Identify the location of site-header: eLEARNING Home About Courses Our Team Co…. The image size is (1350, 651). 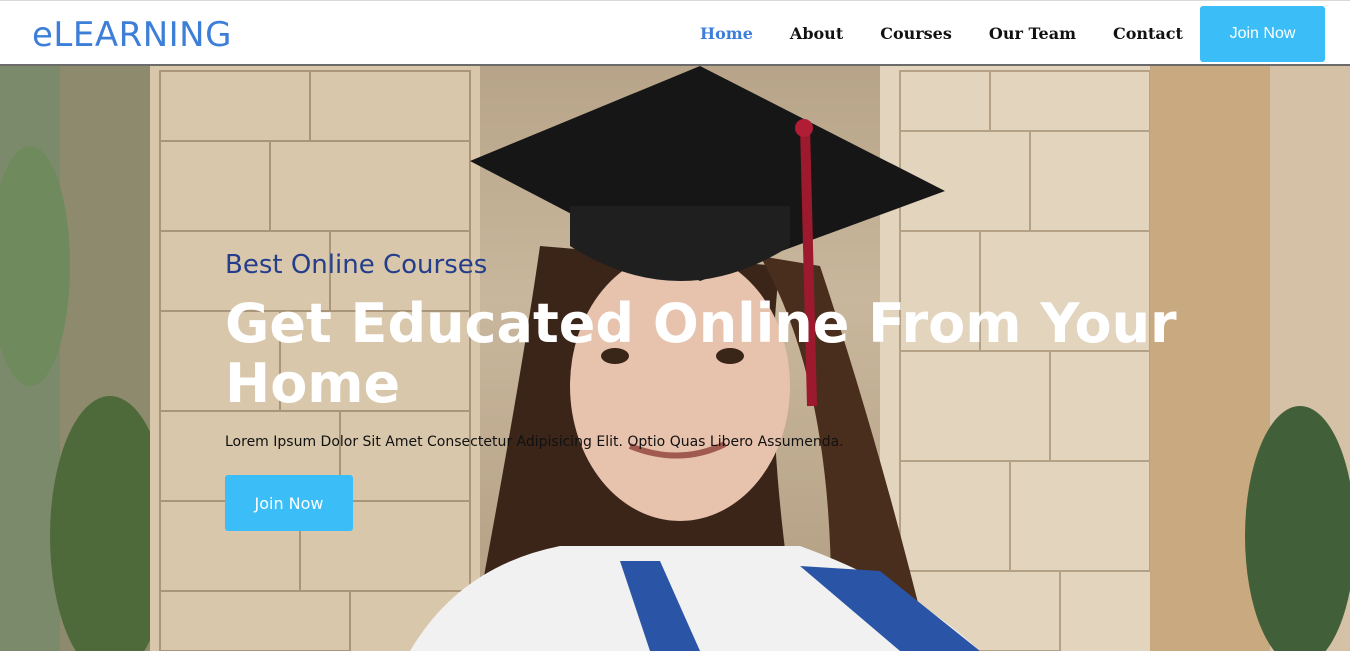
(675, 33).